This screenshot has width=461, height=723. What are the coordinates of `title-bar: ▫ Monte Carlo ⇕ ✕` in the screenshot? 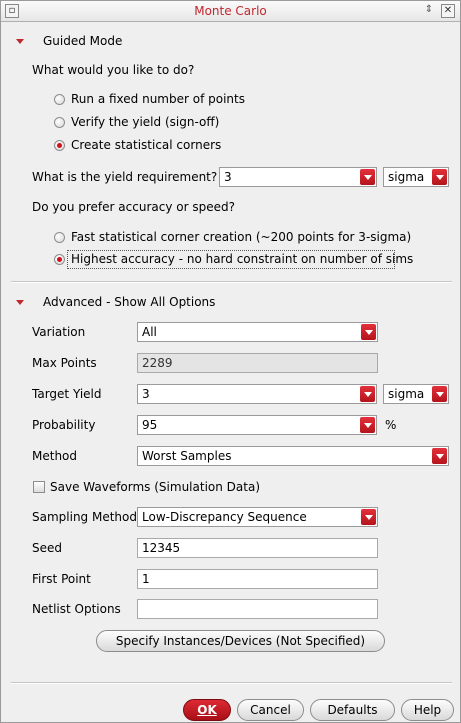 It's located at (230, 11).